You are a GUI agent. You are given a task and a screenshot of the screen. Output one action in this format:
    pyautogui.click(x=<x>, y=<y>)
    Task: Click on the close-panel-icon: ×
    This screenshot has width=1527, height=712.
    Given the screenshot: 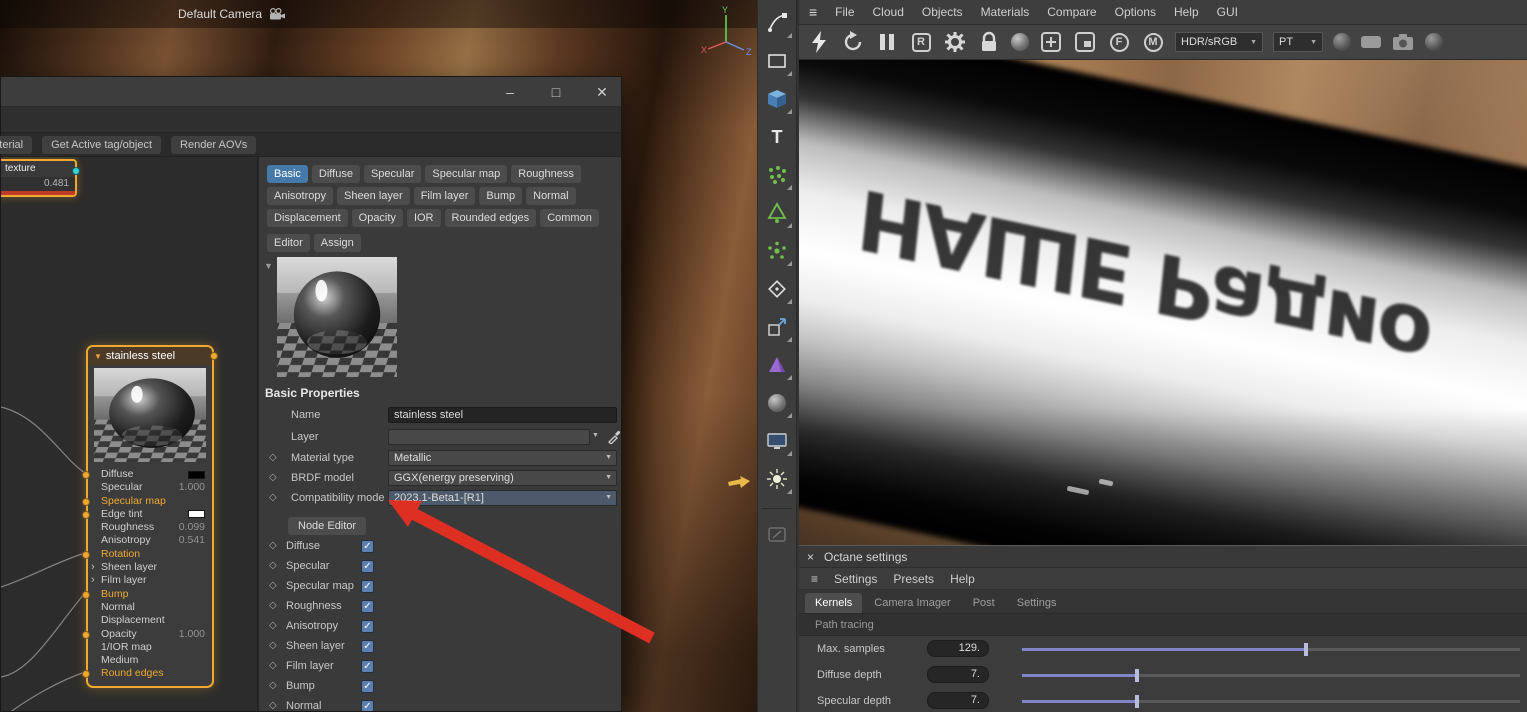 What is the action you would take?
    pyautogui.click(x=810, y=557)
    